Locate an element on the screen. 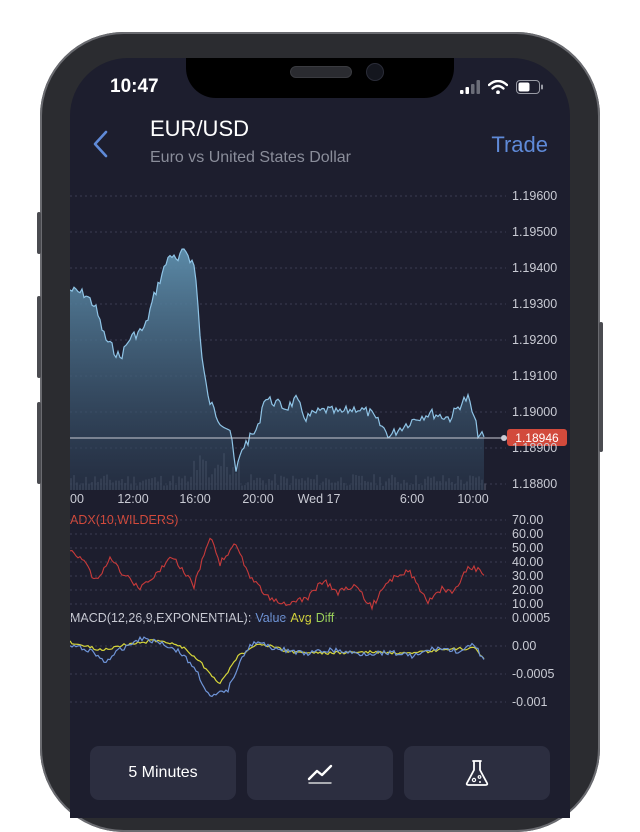  adx-y-tick: 70.00 is located at coordinates (527, 520).